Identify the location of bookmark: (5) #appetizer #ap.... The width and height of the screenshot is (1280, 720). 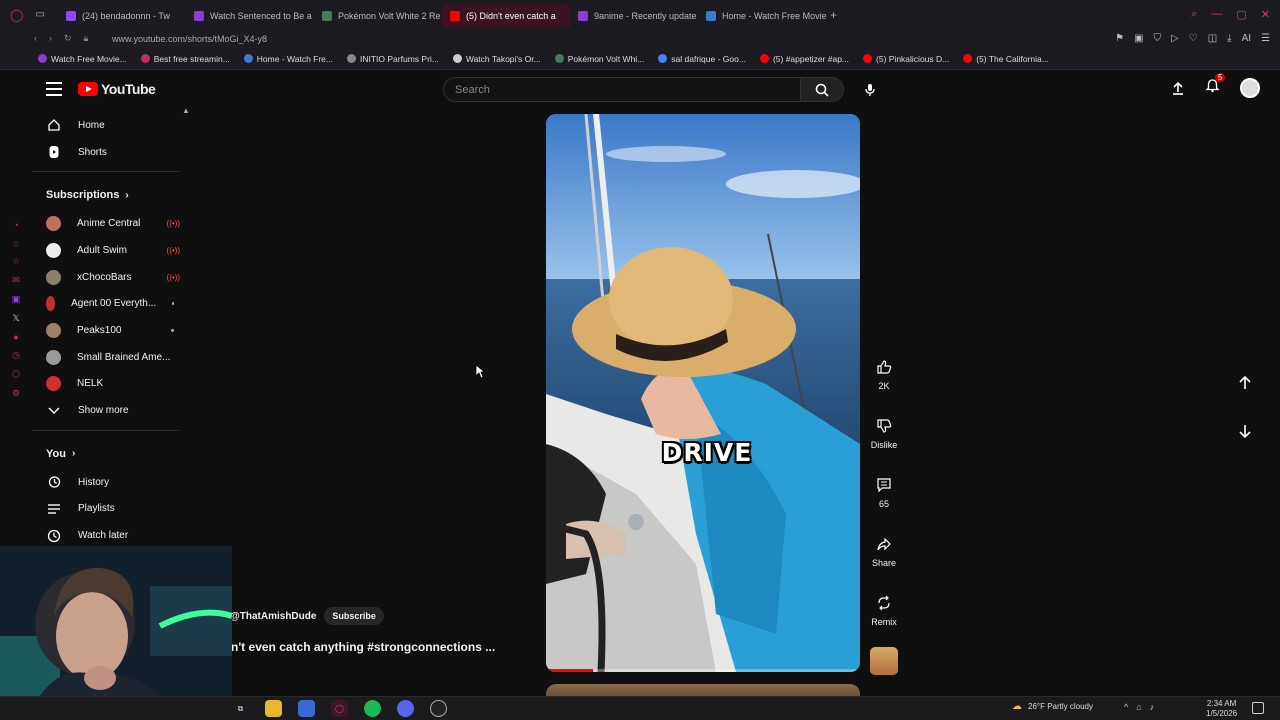
(804, 59).